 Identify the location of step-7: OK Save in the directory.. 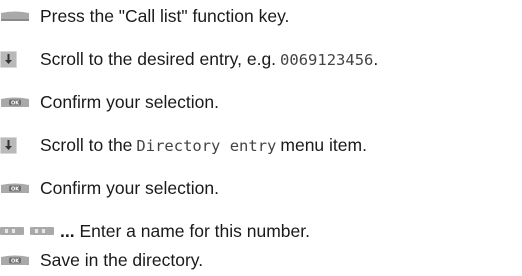
(101, 260).